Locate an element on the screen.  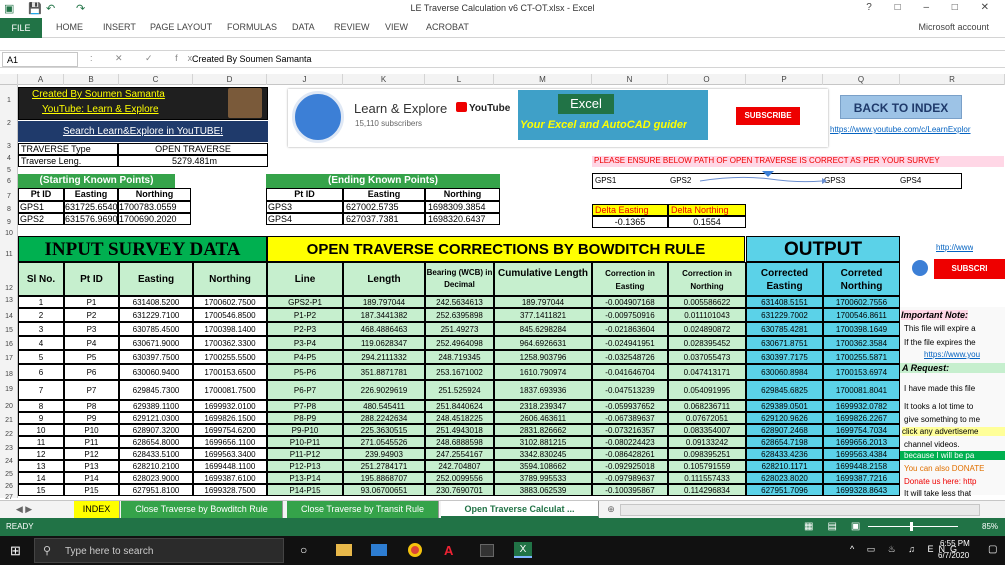
table-cell: -0.041646704 is located at coordinates (630, 372).